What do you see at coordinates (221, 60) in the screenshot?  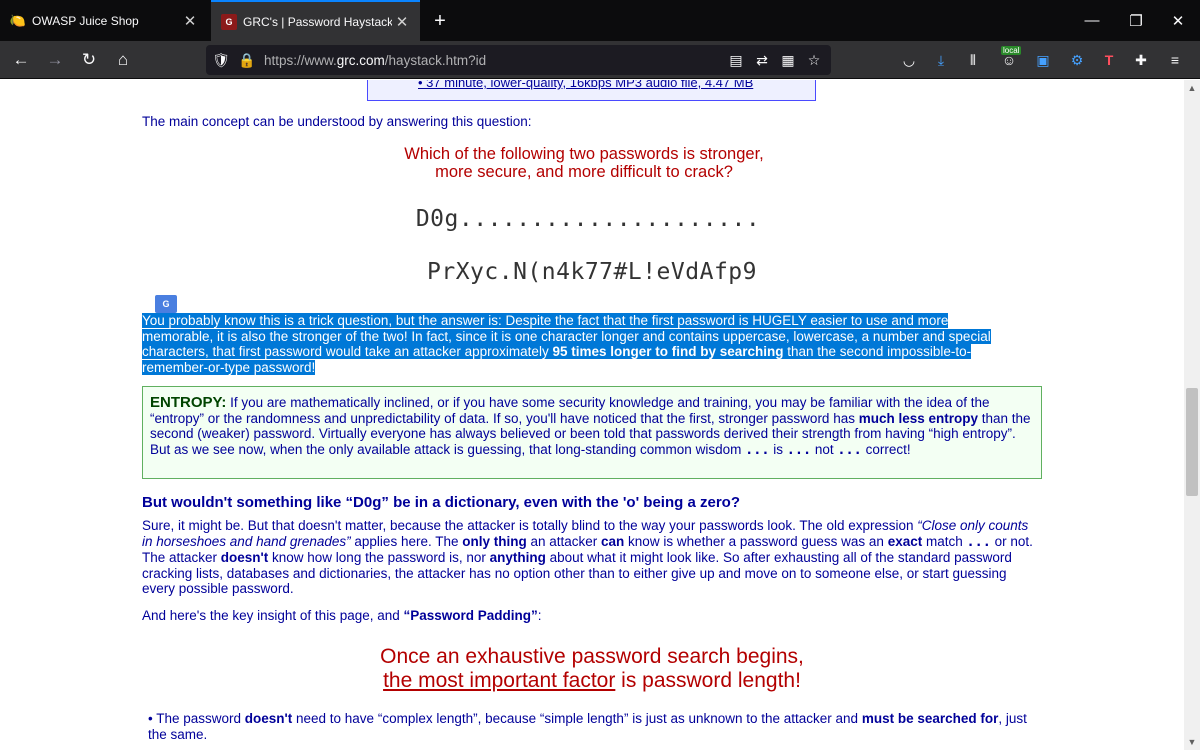 I see `tracking-shield-icon: 🛡` at bounding box center [221, 60].